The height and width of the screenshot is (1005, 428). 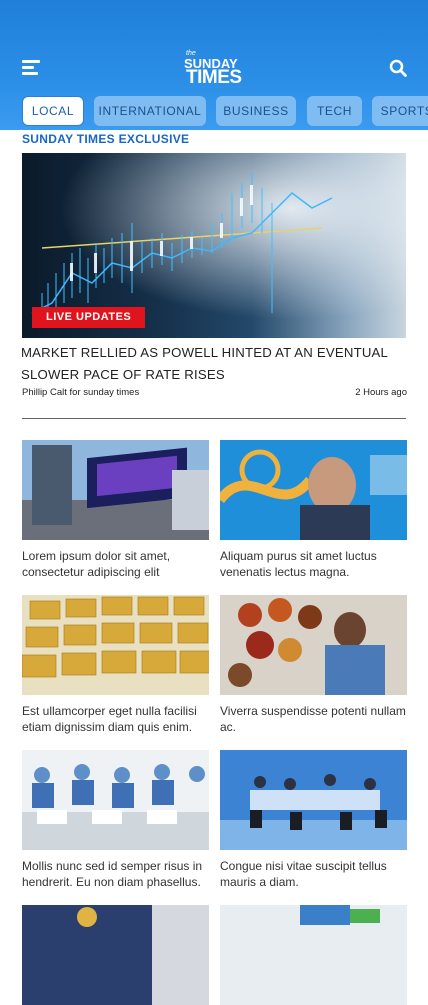 What do you see at coordinates (400, 111) in the screenshot?
I see `tab-sports: SPORTS` at bounding box center [400, 111].